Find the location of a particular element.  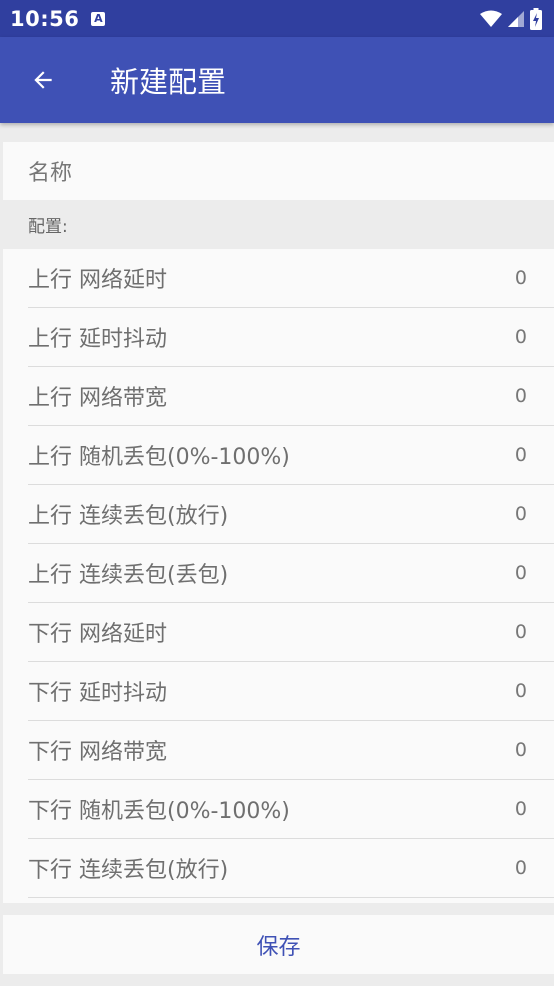

config-row-uplink-jitter: 上行 延时抖动 0 is located at coordinates (291, 337).